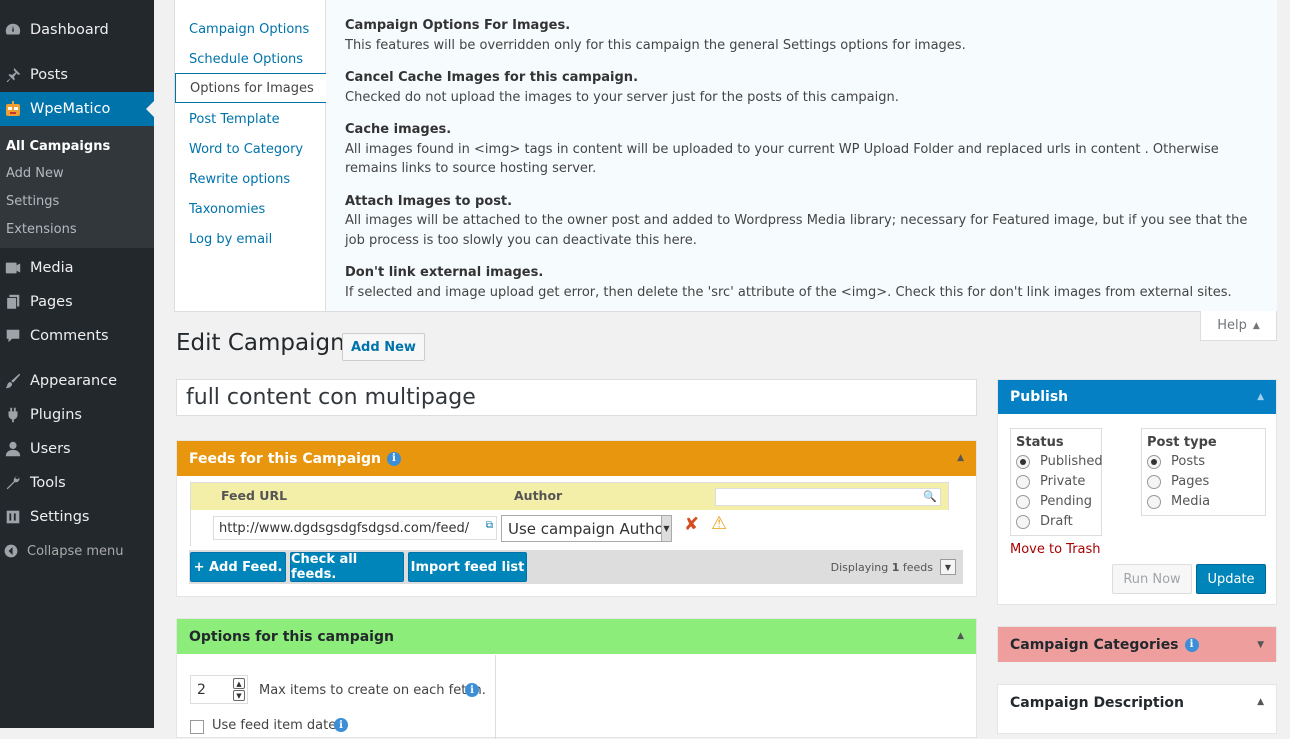 This screenshot has height=739, width=1290. I want to click on campaign-categories-box: Campaign Categories i ▼, so click(1137, 644).